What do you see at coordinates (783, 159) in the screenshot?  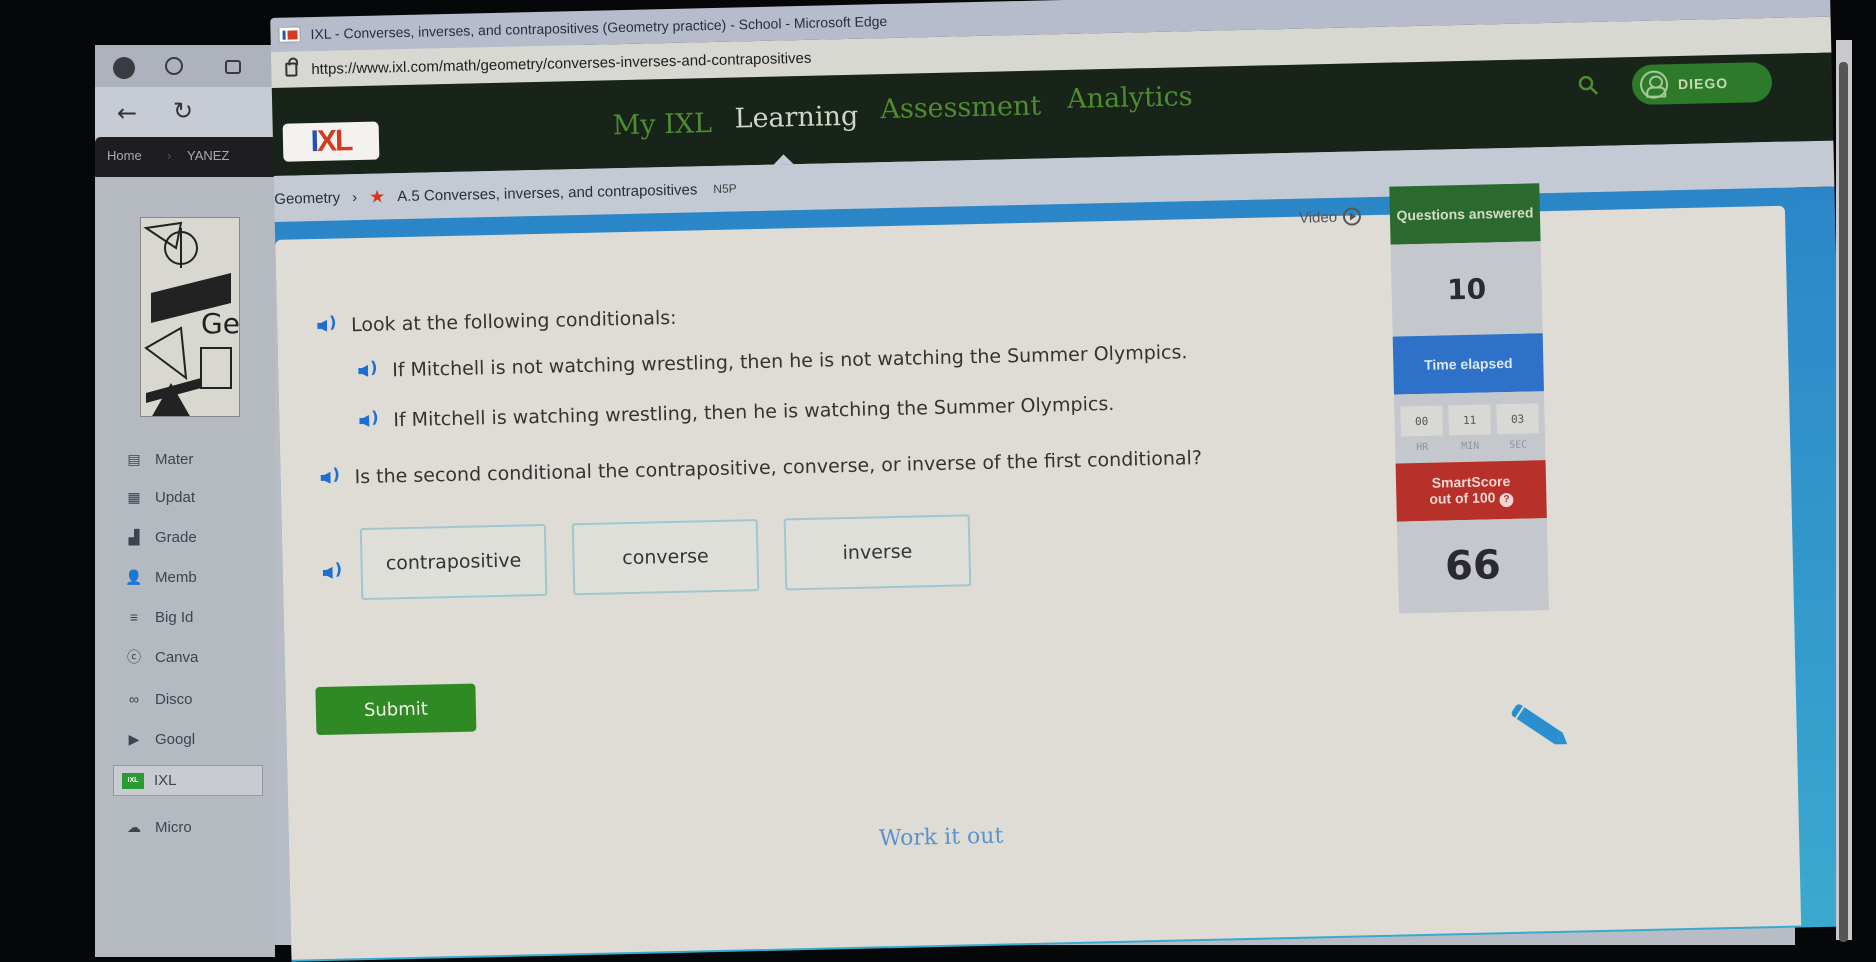 I see `active-nav-indicator` at bounding box center [783, 159].